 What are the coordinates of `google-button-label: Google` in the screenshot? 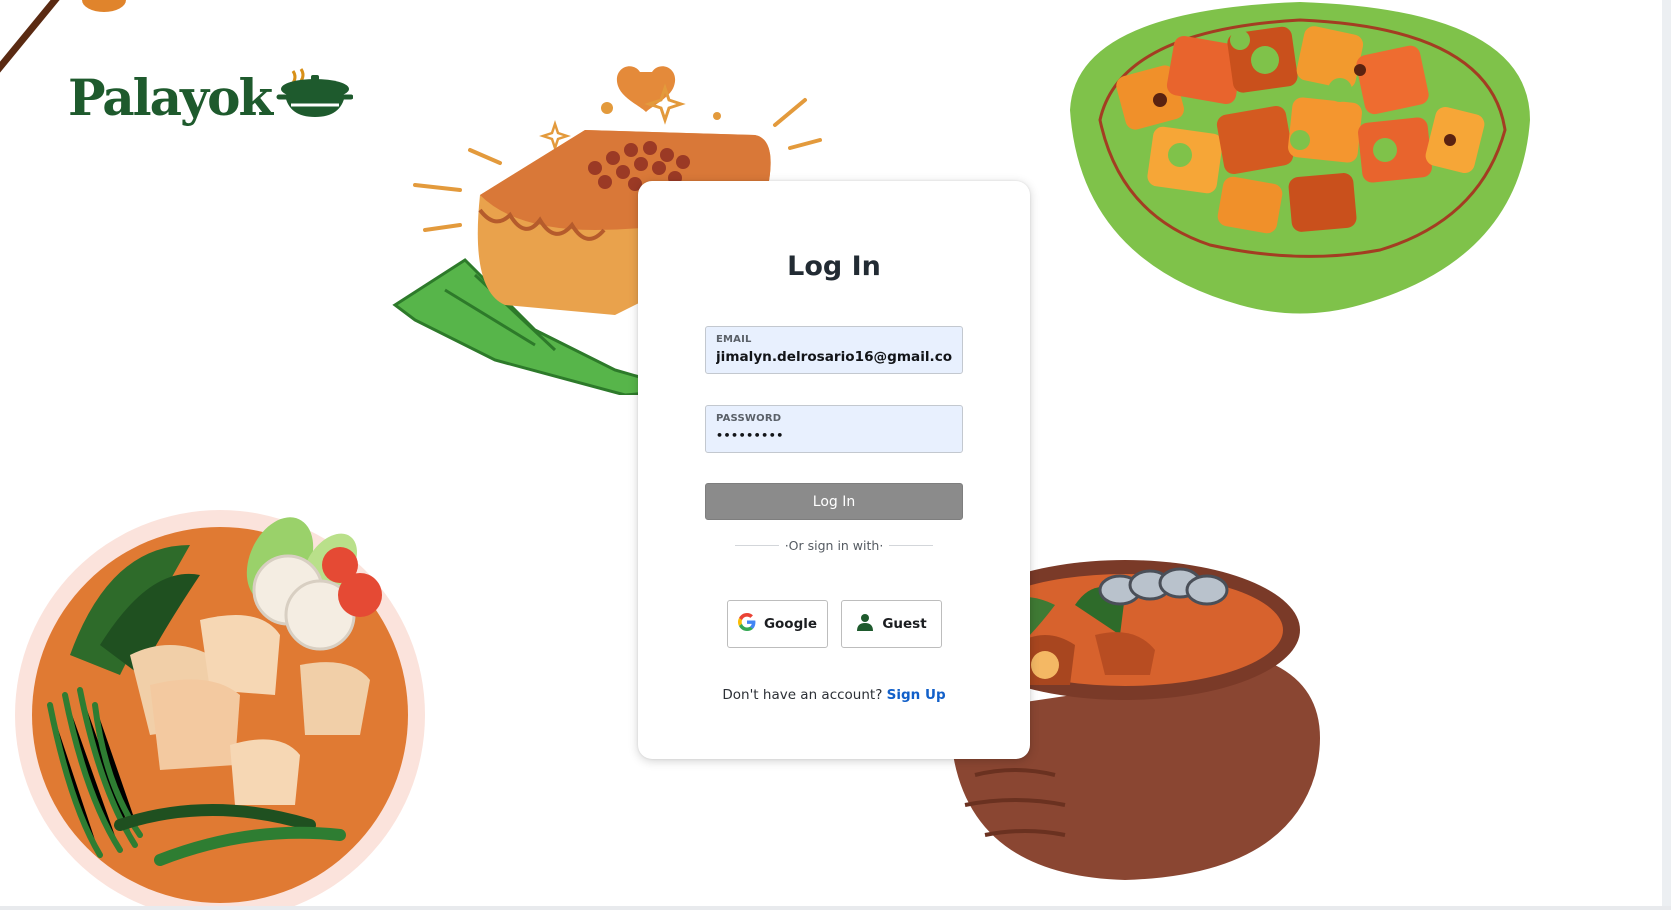 It's located at (790, 624).